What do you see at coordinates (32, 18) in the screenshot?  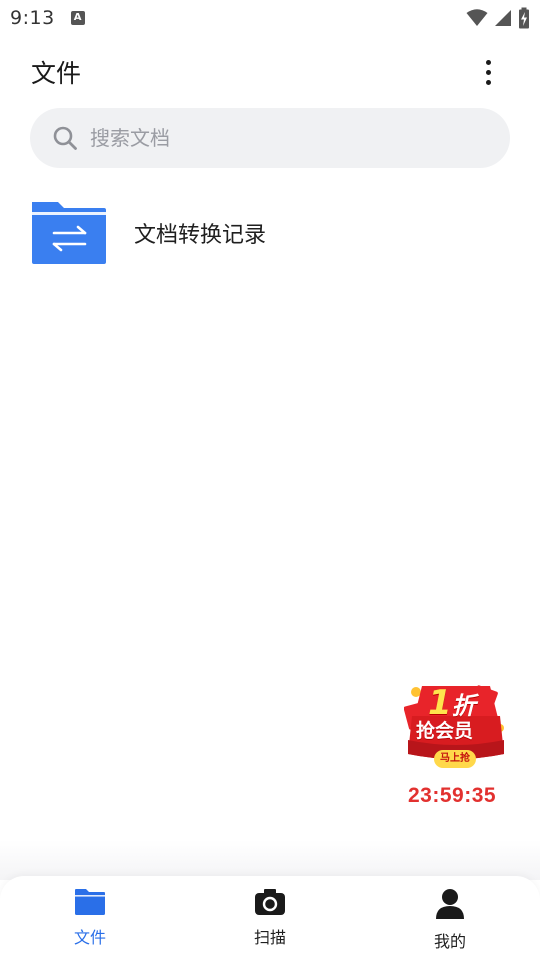 I see `status-time: 9:13` at bounding box center [32, 18].